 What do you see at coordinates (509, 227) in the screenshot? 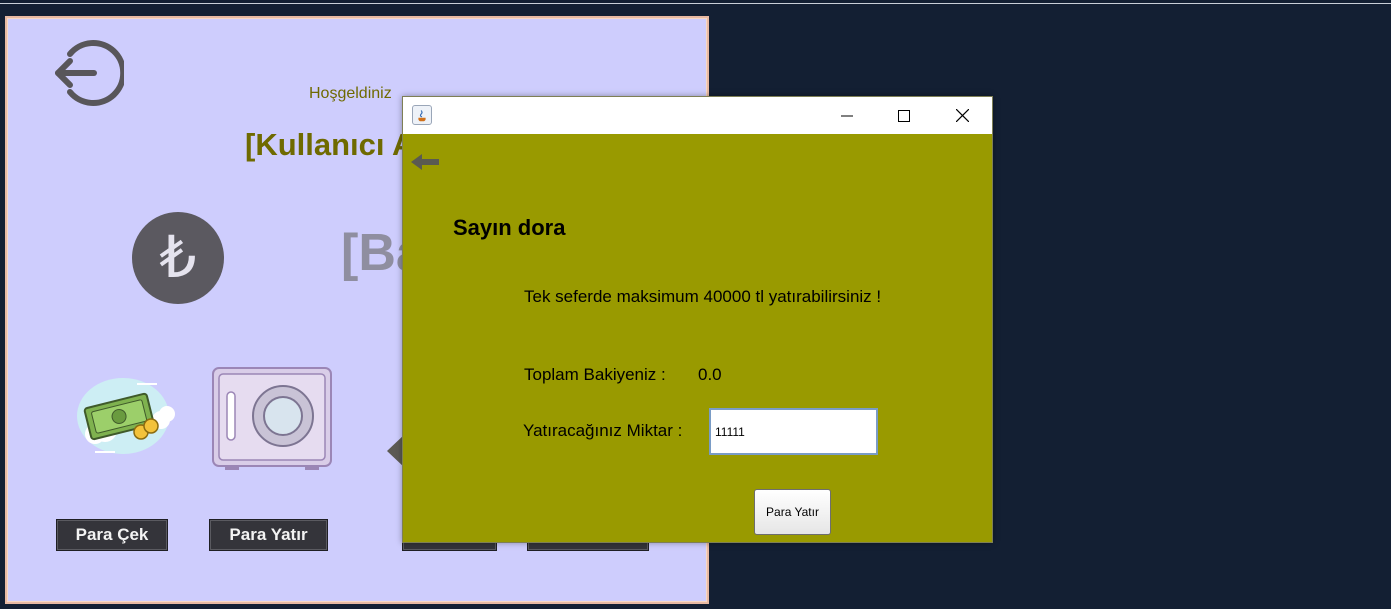
I see `dialog-greeting: Sayın dora` at bounding box center [509, 227].